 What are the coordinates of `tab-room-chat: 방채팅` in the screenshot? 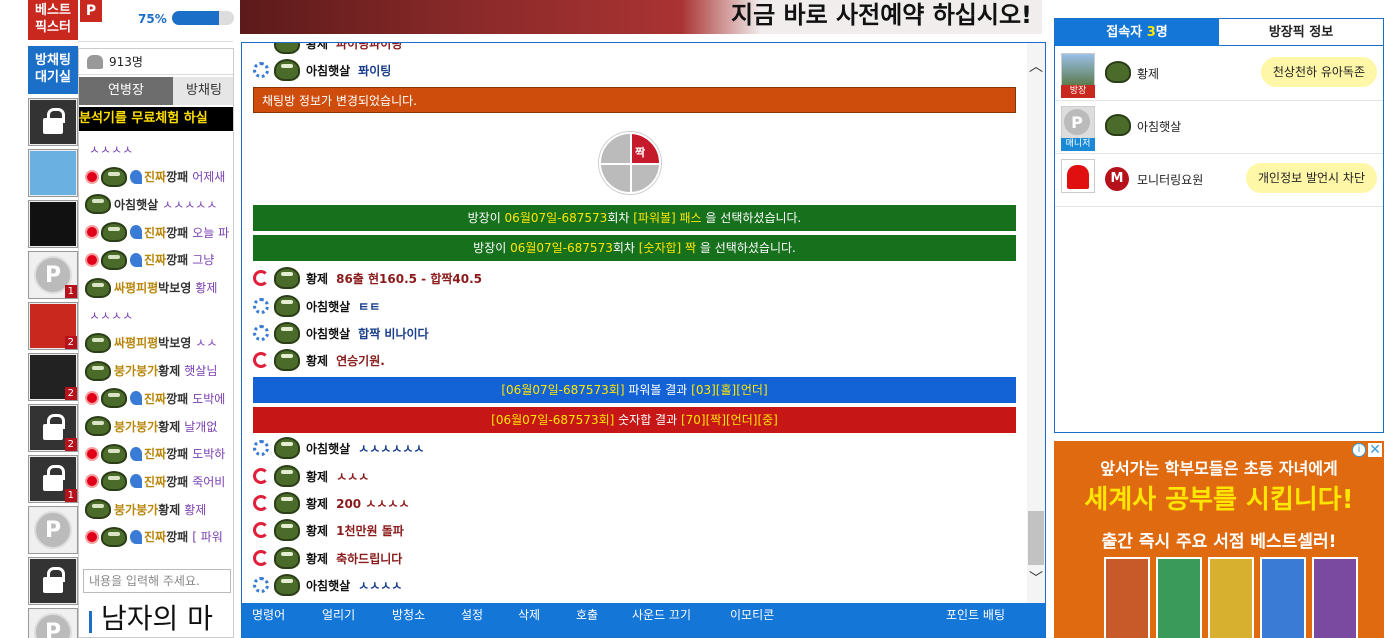 It's located at (203, 91).